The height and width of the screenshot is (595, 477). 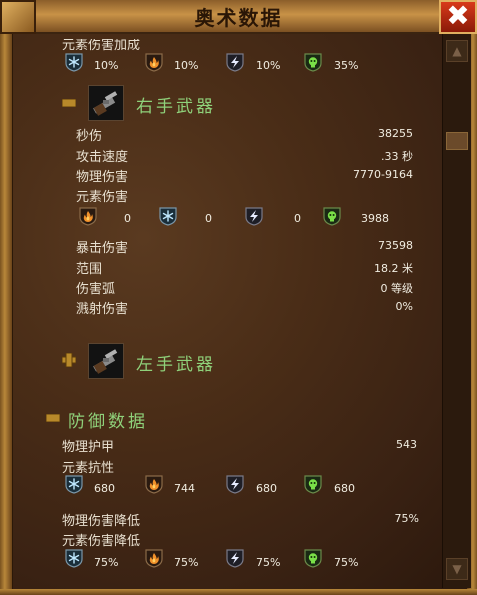 I want to click on physical-damage-value: 7770-9164, so click(x=383, y=174).